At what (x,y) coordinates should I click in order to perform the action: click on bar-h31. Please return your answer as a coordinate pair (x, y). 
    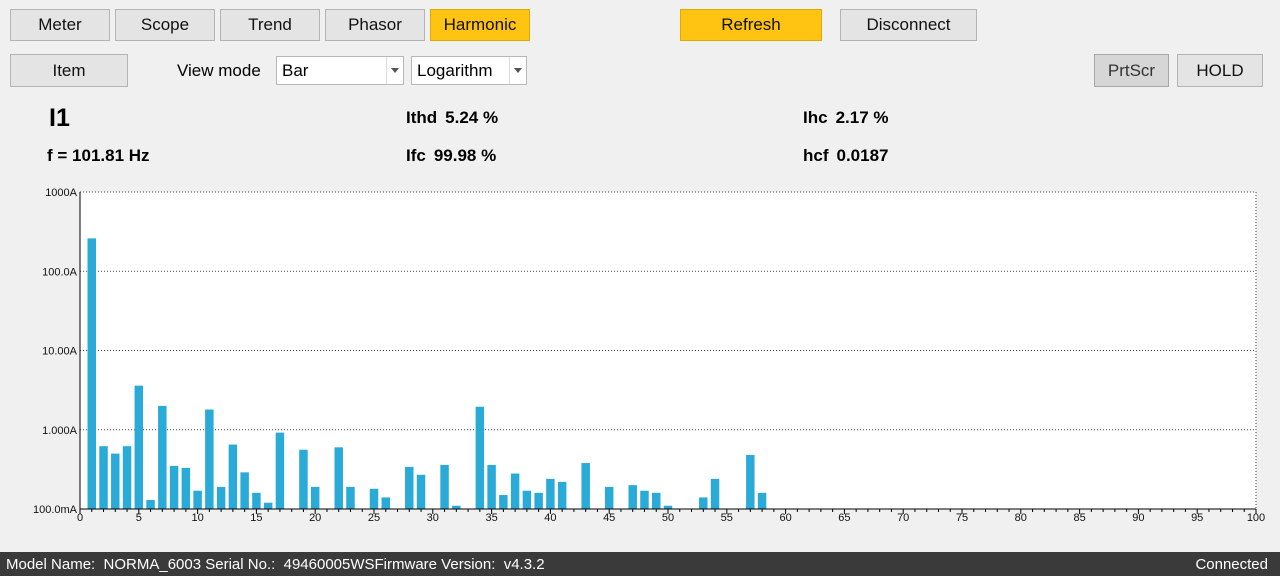
    Looking at the image, I should click on (444, 486).